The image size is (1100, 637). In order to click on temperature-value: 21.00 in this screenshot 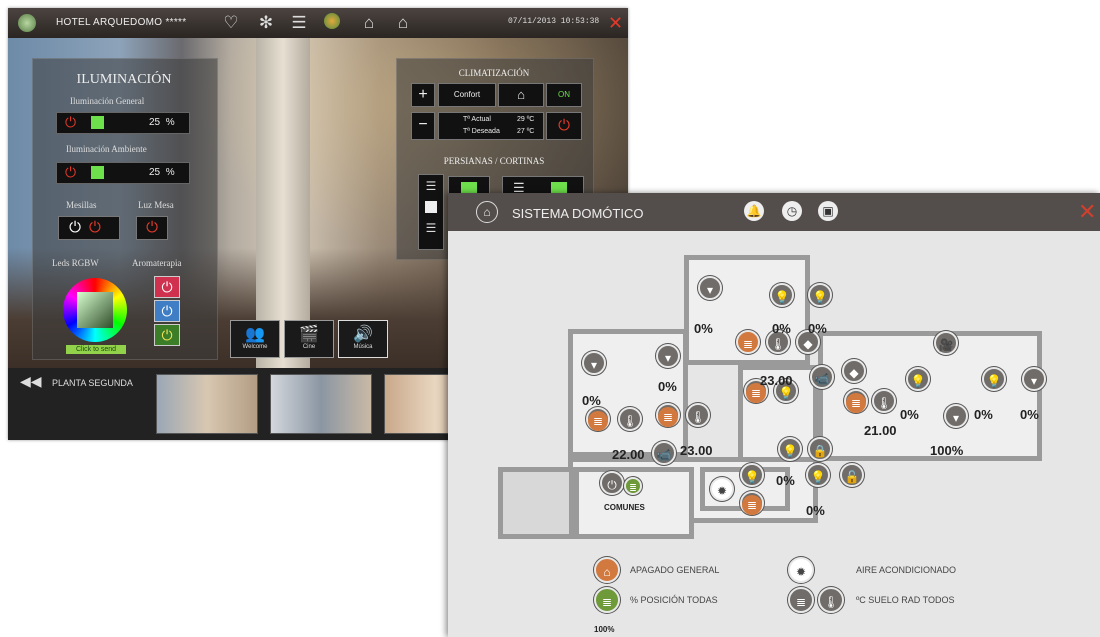, I will do `click(880, 430)`.